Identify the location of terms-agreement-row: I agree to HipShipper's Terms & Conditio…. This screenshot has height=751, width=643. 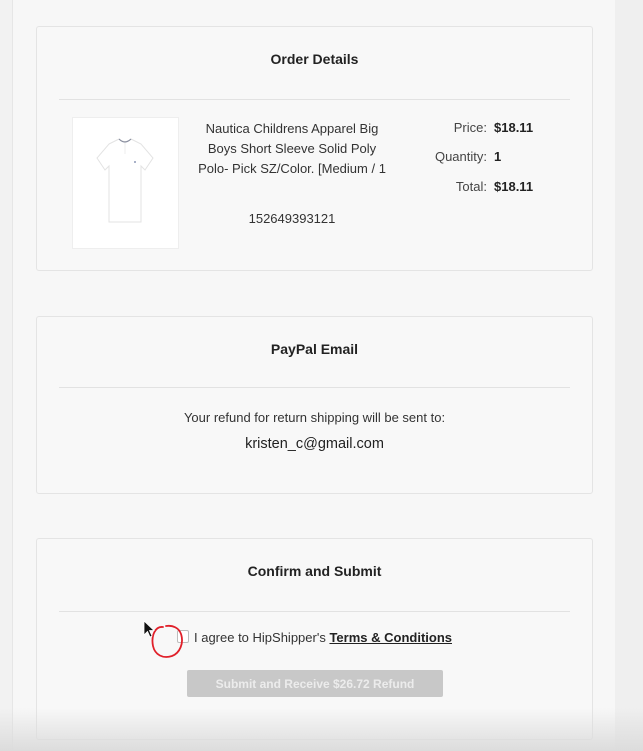
(314, 637).